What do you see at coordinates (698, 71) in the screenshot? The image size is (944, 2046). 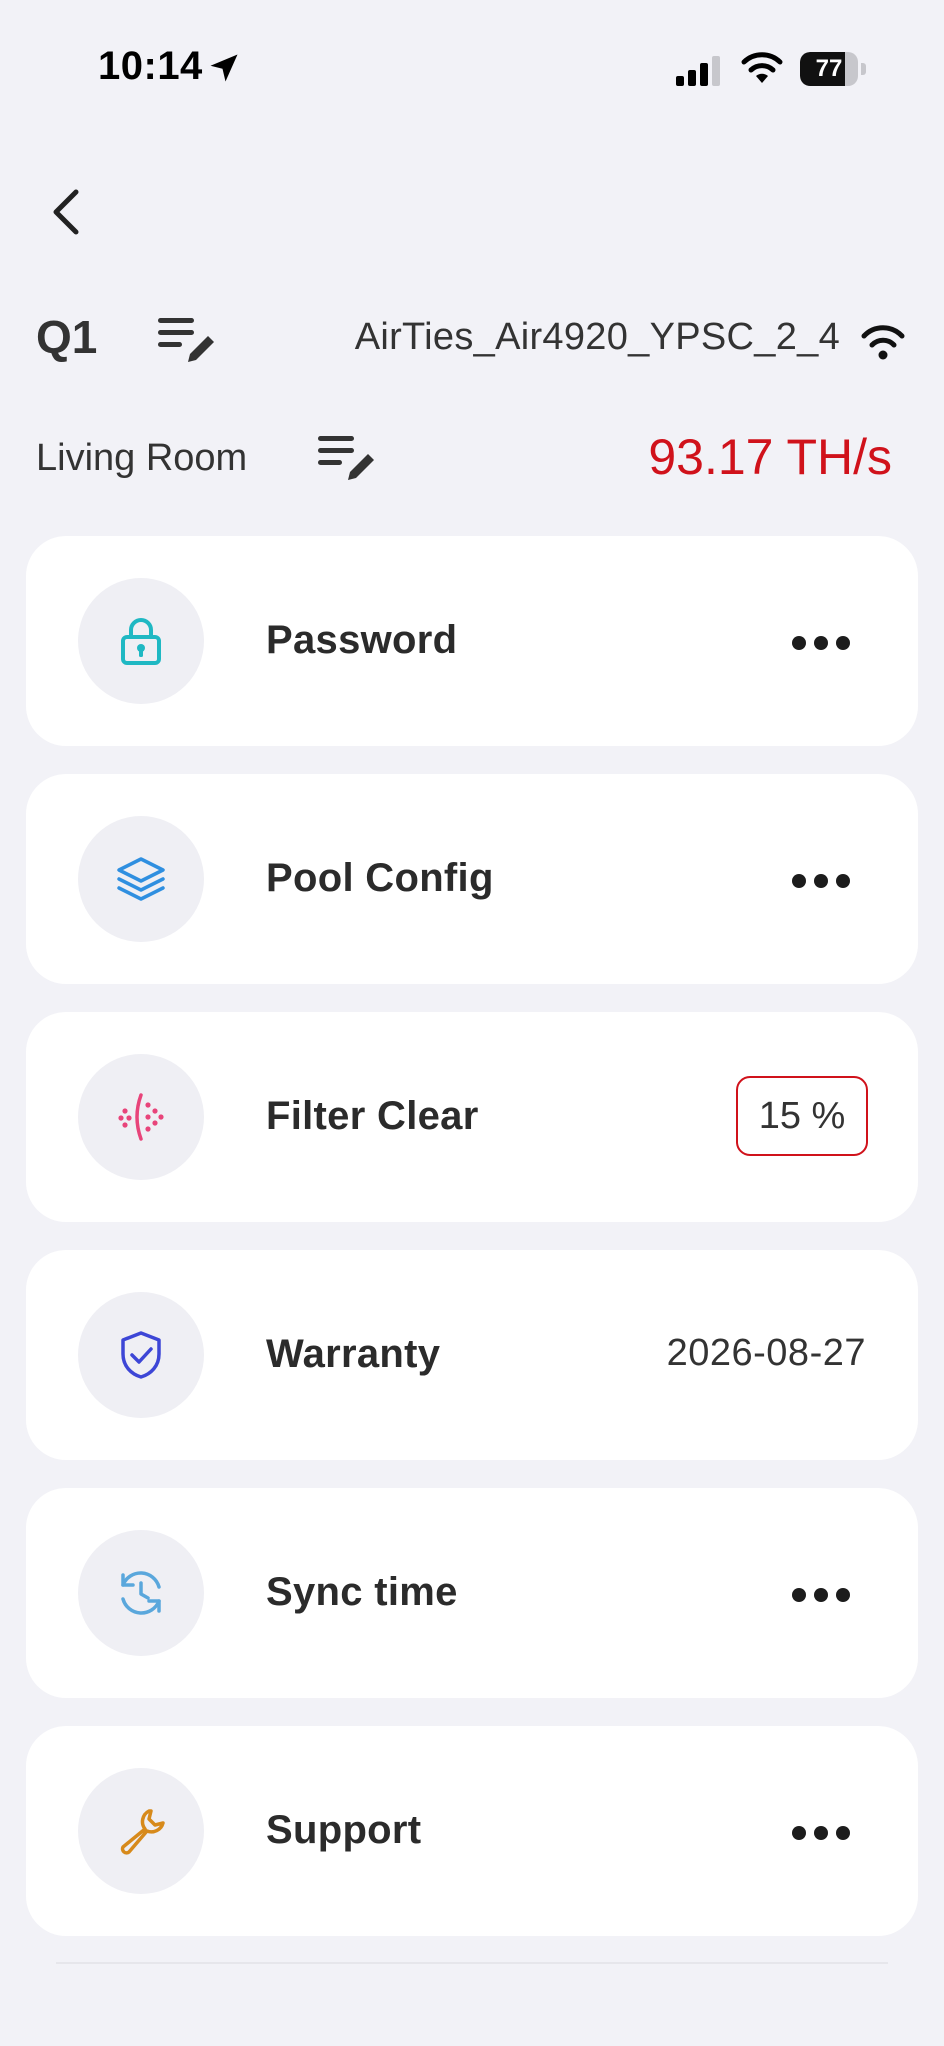 I see `cellular-signal-icon` at bounding box center [698, 71].